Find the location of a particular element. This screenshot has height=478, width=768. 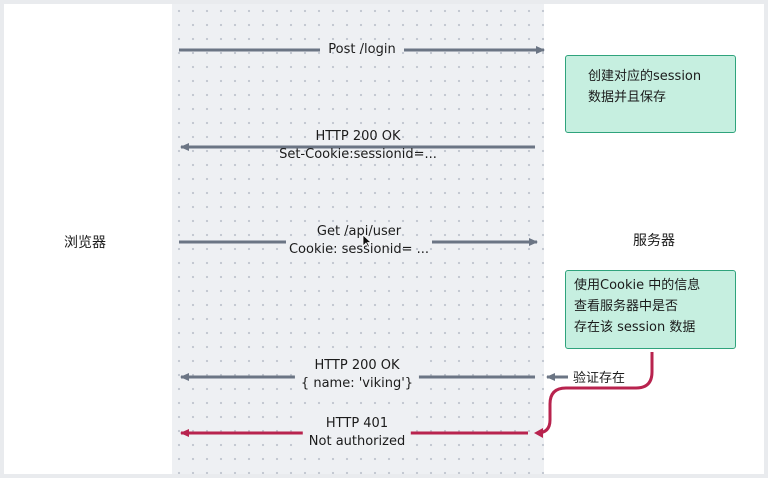

message-ok1-line1: HTTP 200 OK is located at coordinates (358, 136).